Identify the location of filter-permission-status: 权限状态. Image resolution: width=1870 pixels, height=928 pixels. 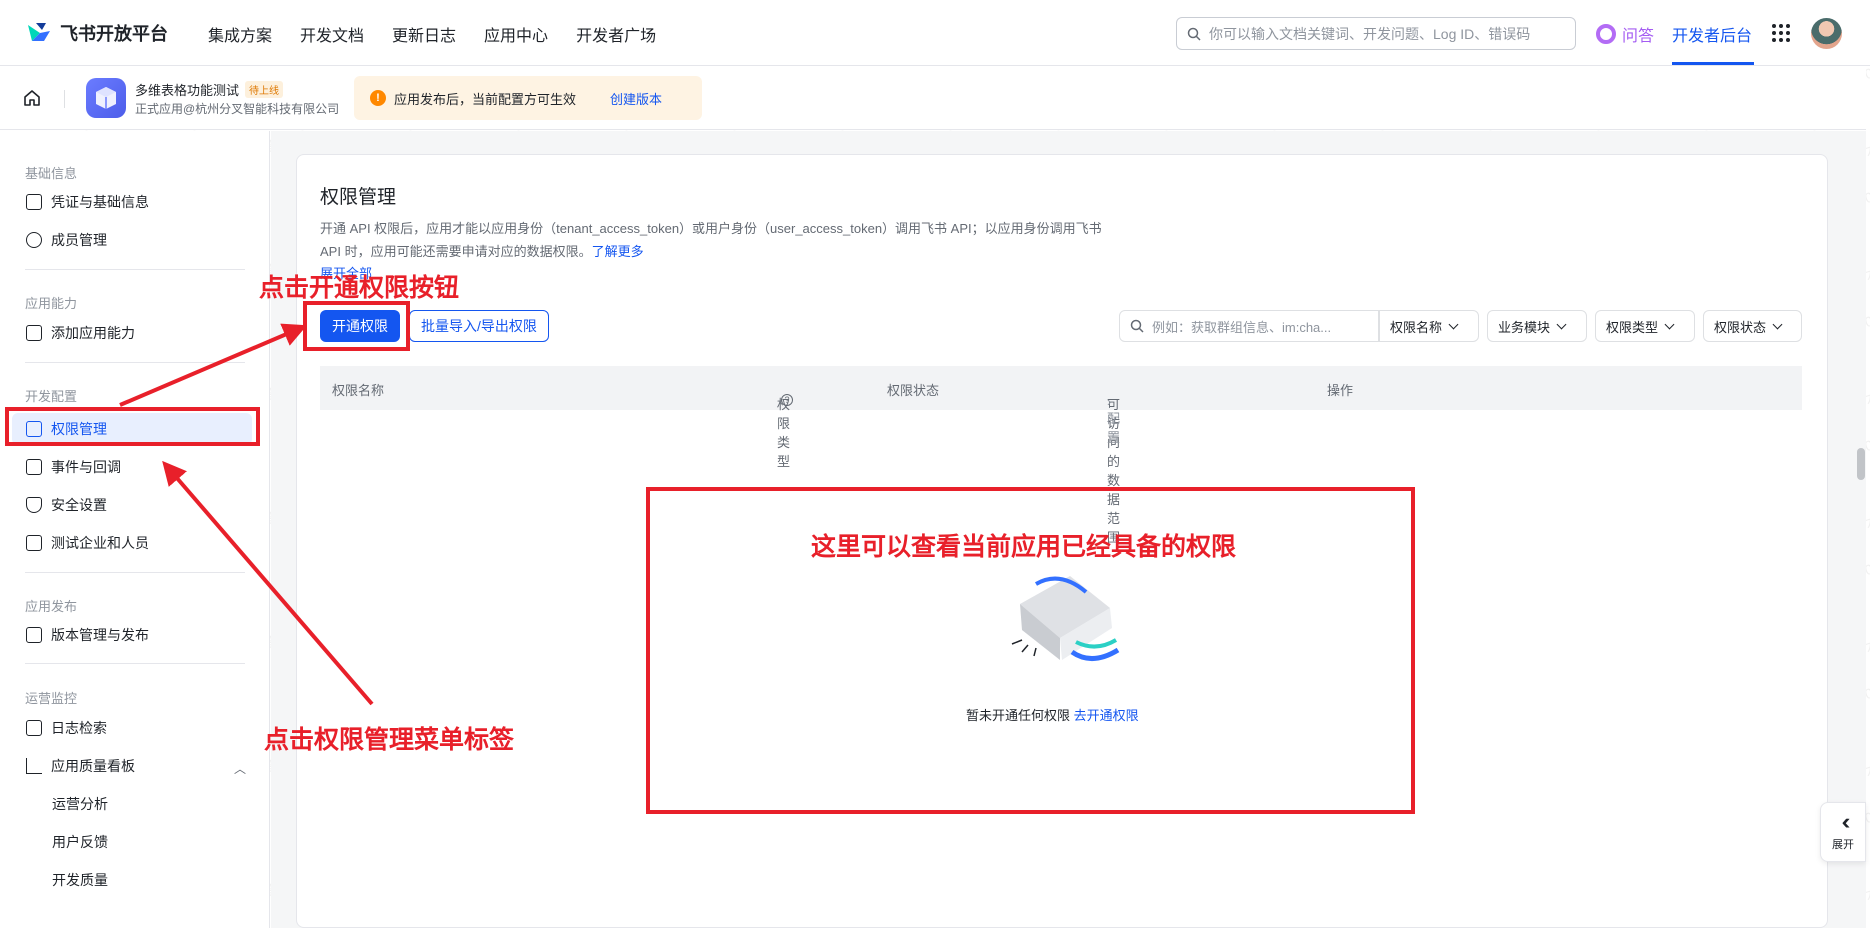
(1752, 326).